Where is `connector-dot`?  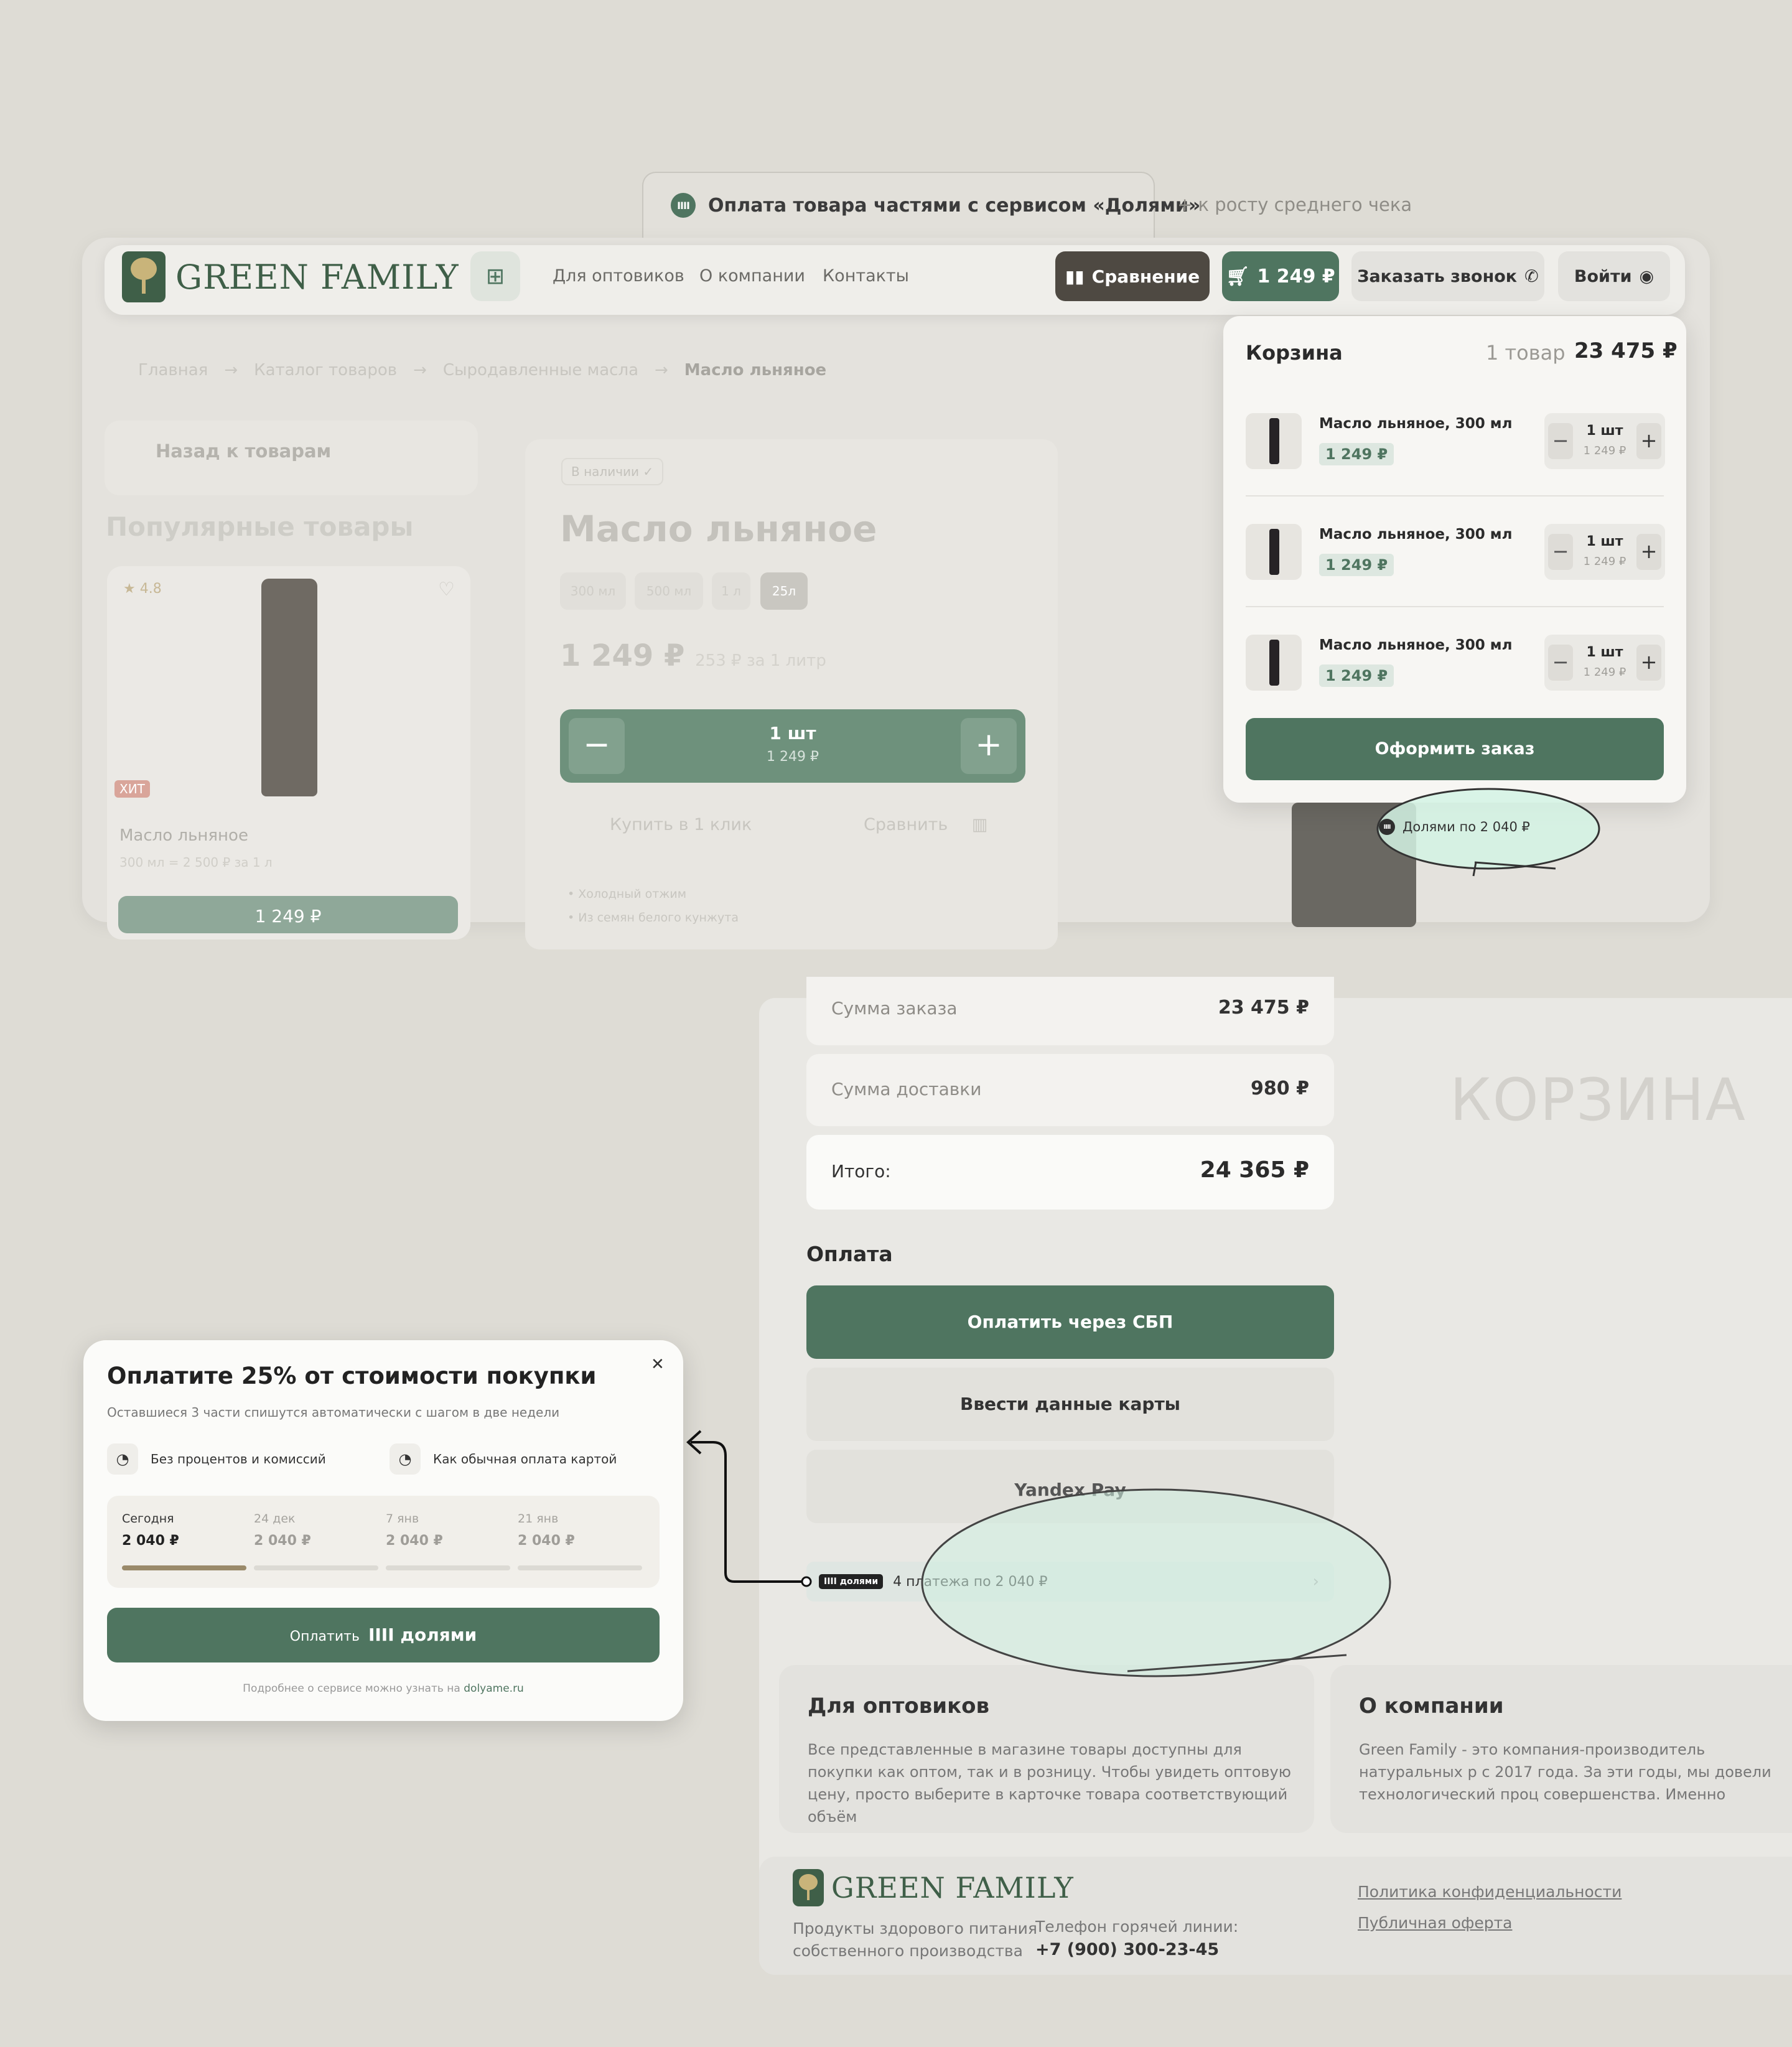 connector-dot is located at coordinates (807, 1581).